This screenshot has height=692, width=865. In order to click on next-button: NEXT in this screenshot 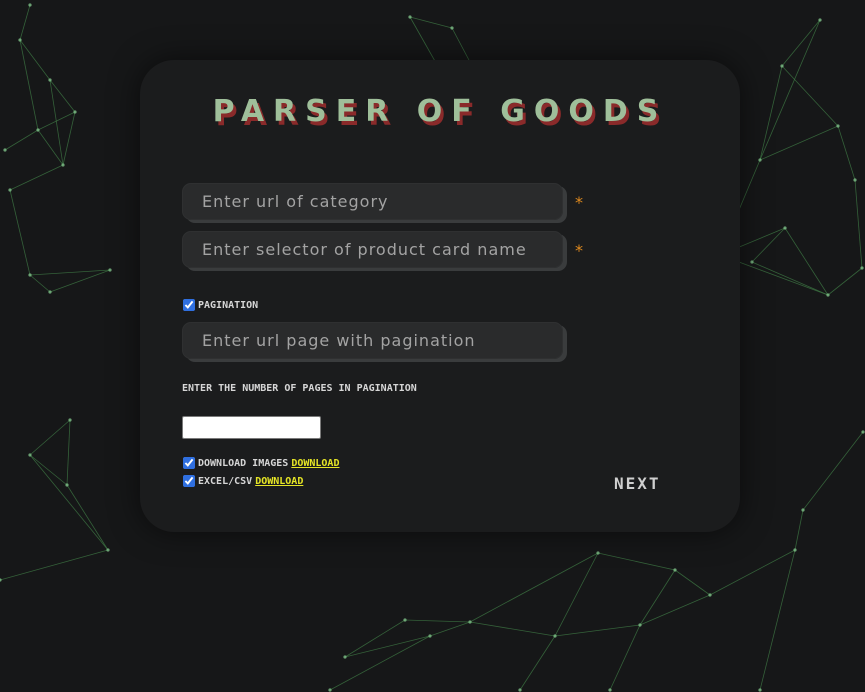, I will do `click(637, 483)`.